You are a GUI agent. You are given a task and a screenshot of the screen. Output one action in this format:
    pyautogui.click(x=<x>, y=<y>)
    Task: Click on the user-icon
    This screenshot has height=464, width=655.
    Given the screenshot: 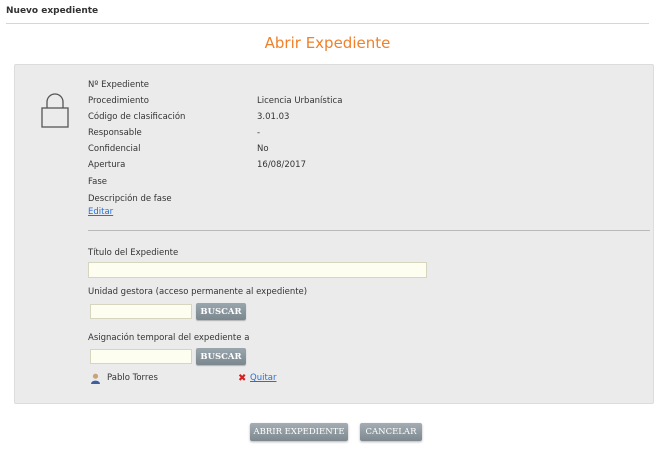 What is the action you would take?
    pyautogui.click(x=95, y=378)
    